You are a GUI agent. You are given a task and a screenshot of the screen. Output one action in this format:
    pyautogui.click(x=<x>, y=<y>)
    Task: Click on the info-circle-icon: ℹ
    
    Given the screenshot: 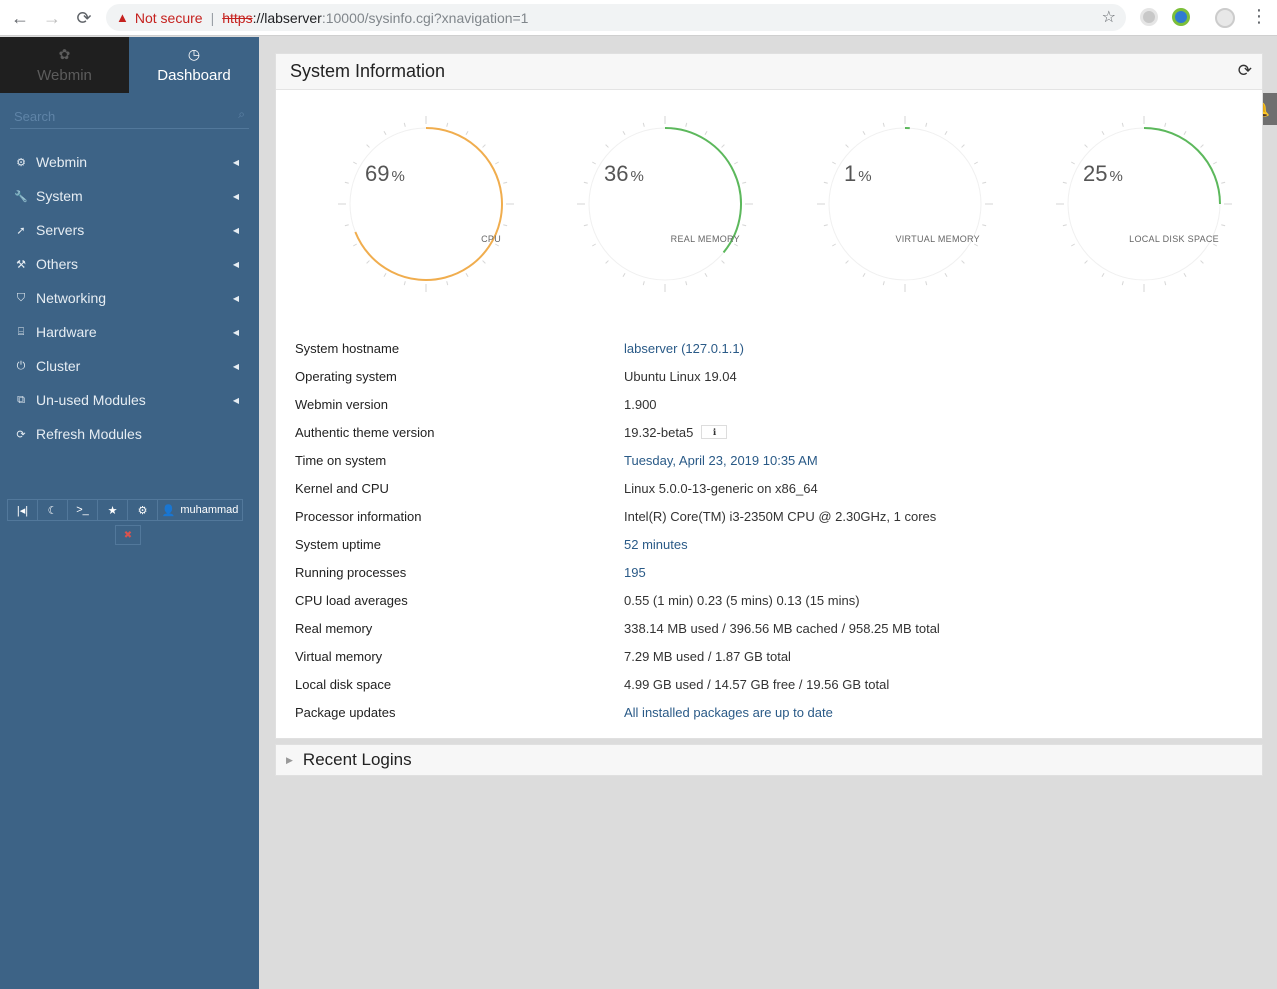 What is the action you would take?
    pyautogui.click(x=714, y=432)
    